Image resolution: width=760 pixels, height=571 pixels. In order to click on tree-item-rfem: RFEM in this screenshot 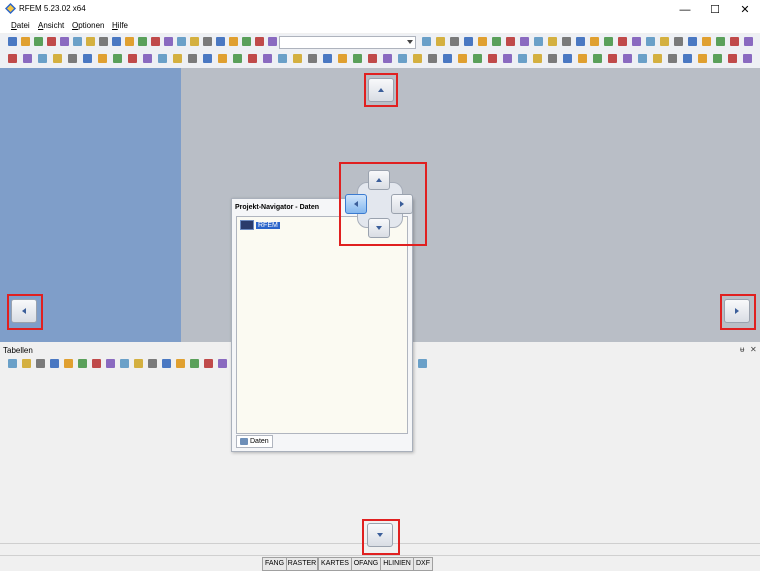, I will do `click(260, 225)`.